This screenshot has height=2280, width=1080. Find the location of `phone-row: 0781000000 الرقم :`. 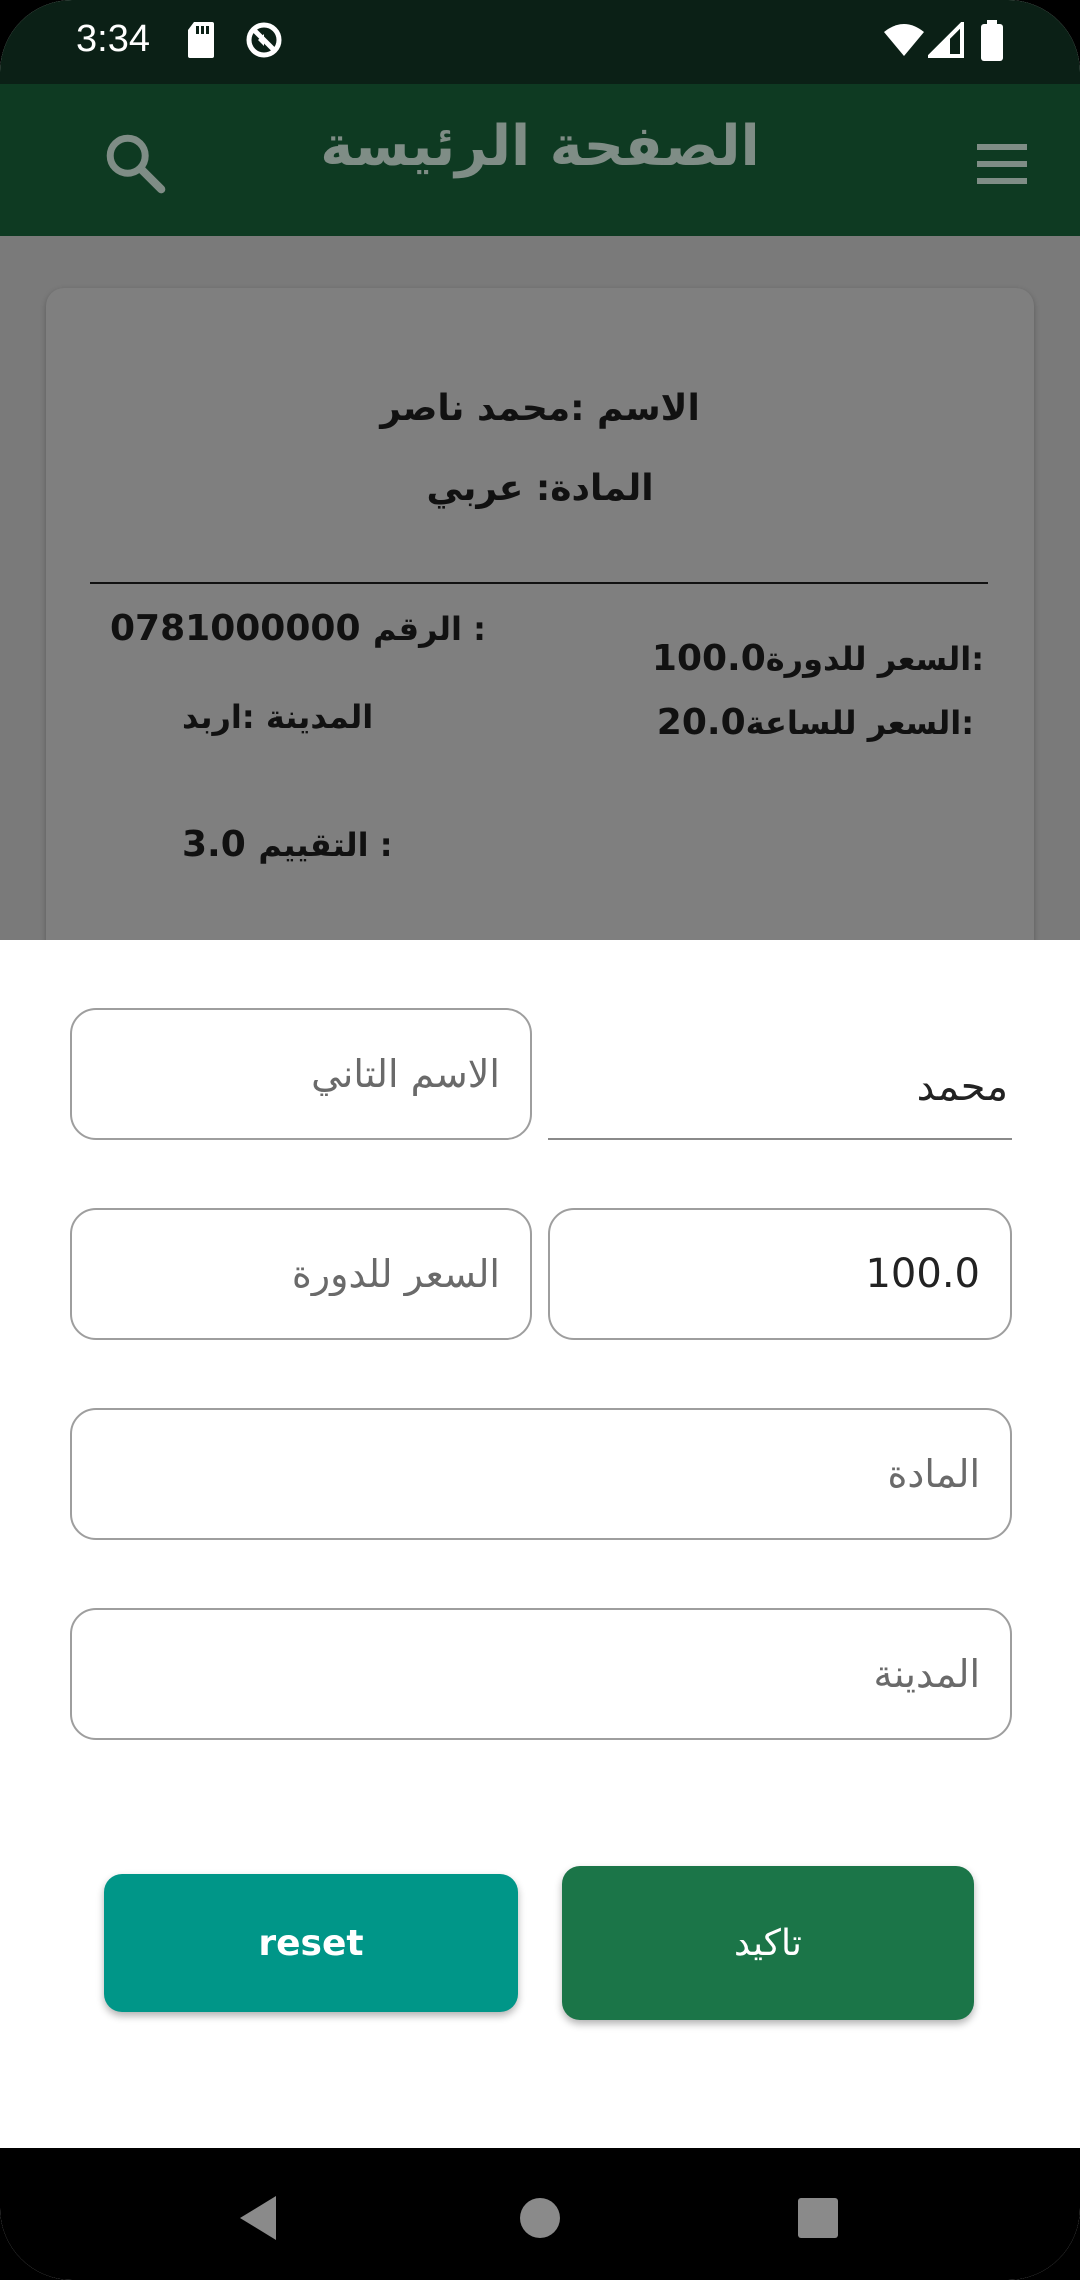

phone-row: 0781000000 الرقم : is located at coordinates (298, 628).